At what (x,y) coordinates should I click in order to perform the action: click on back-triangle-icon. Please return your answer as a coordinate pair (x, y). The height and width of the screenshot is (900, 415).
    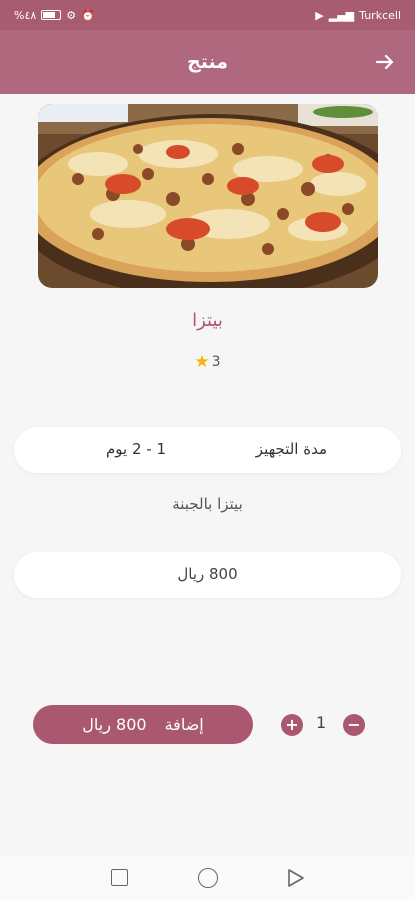
    Looking at the image, I should click on (296, 878).